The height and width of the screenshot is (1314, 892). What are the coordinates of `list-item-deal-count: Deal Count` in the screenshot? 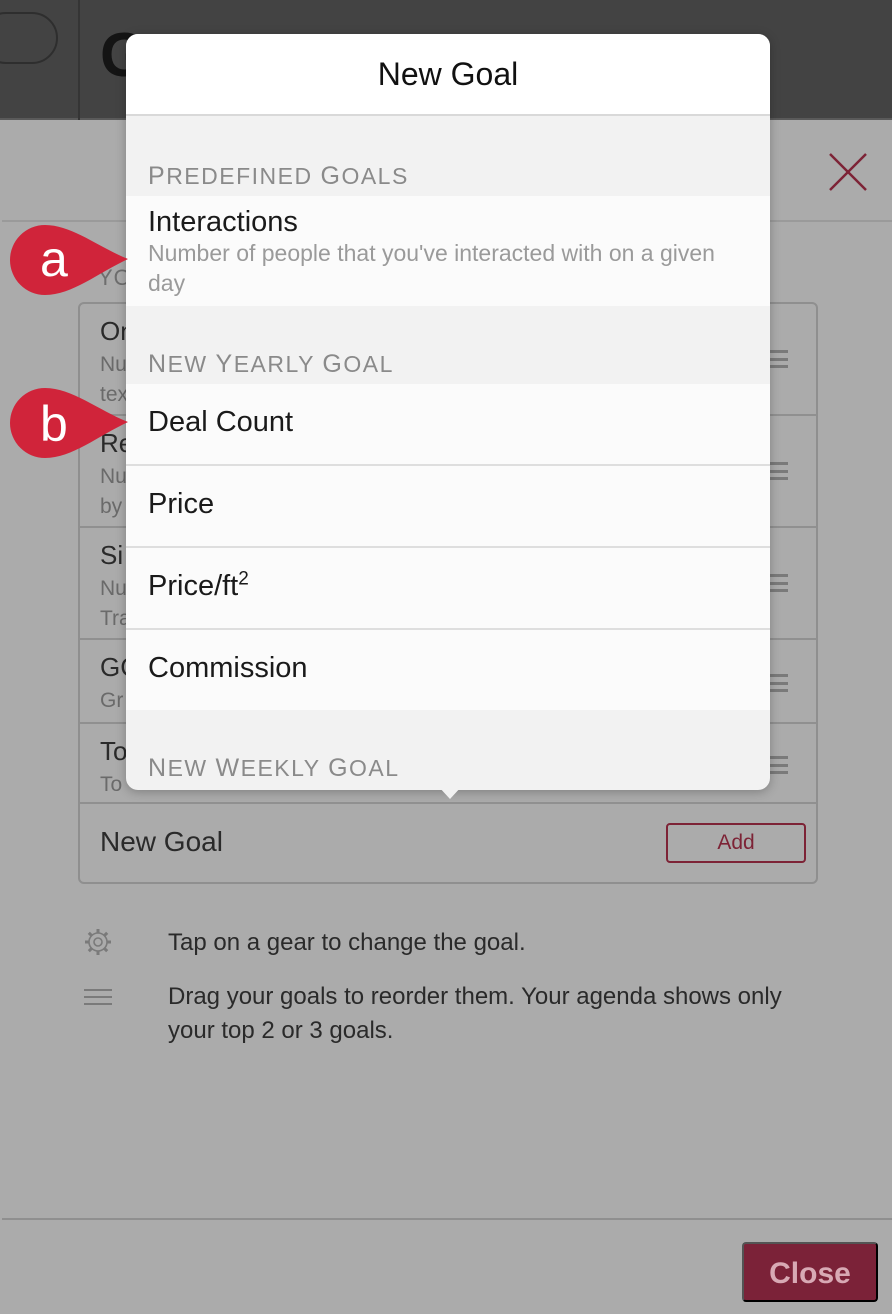 It's located at (448, 424).